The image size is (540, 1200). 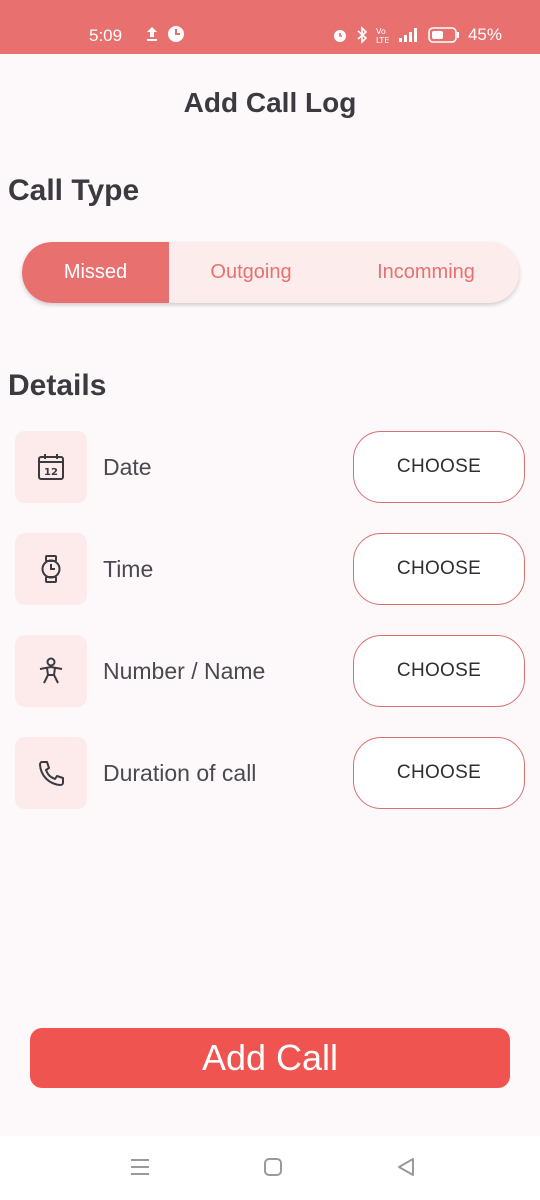 I want to click on calendar-day: 12, so click(x=51, y=472).